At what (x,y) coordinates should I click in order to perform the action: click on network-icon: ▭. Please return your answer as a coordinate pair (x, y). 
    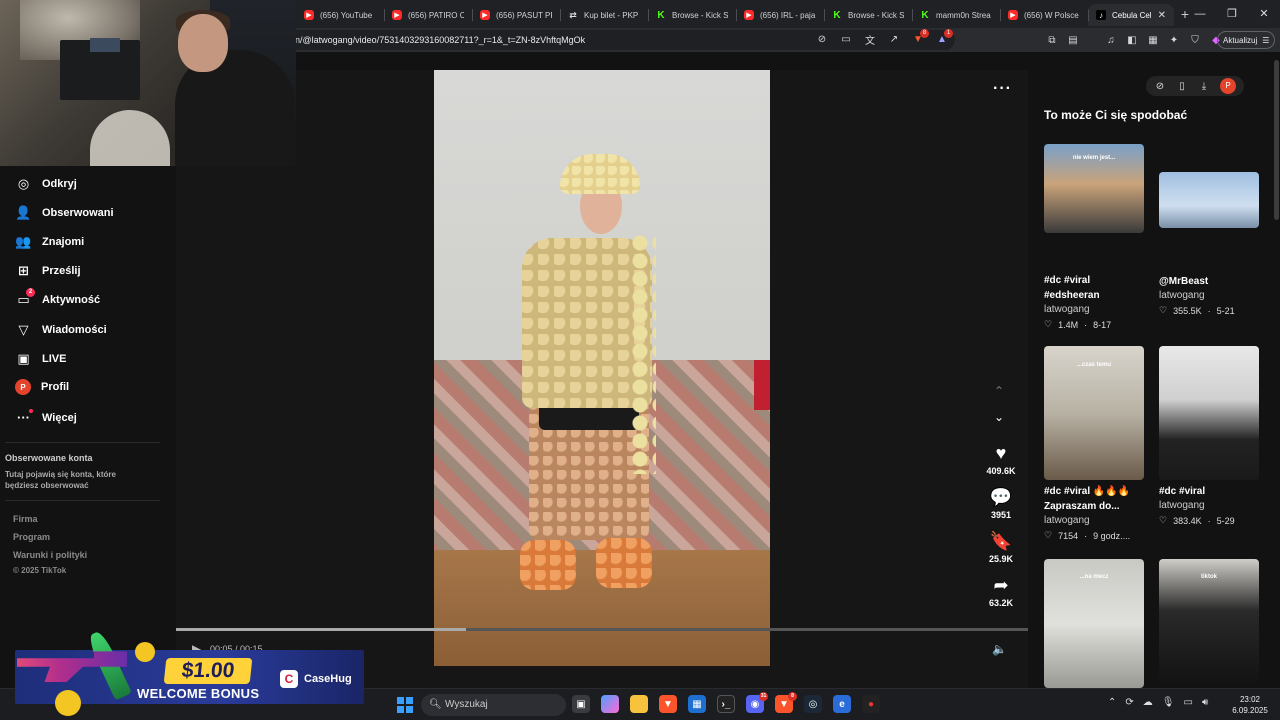
    Looking at the image, I should click on (1187, 702).